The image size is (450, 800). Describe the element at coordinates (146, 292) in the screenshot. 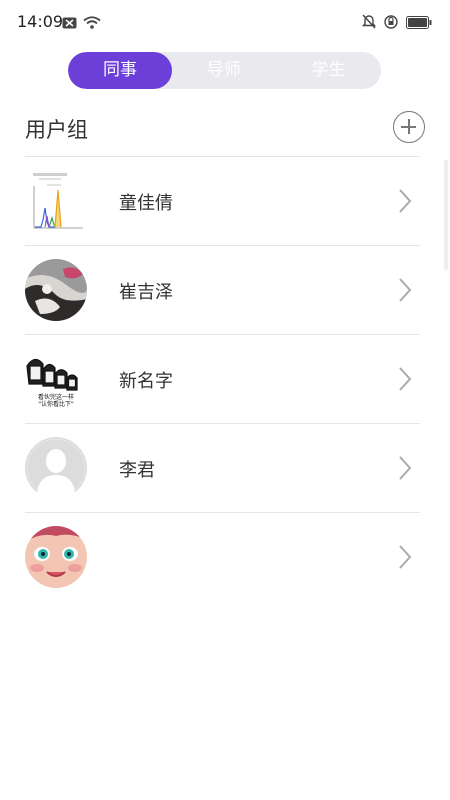

I see `user-name: 崔吉泽` at that location.